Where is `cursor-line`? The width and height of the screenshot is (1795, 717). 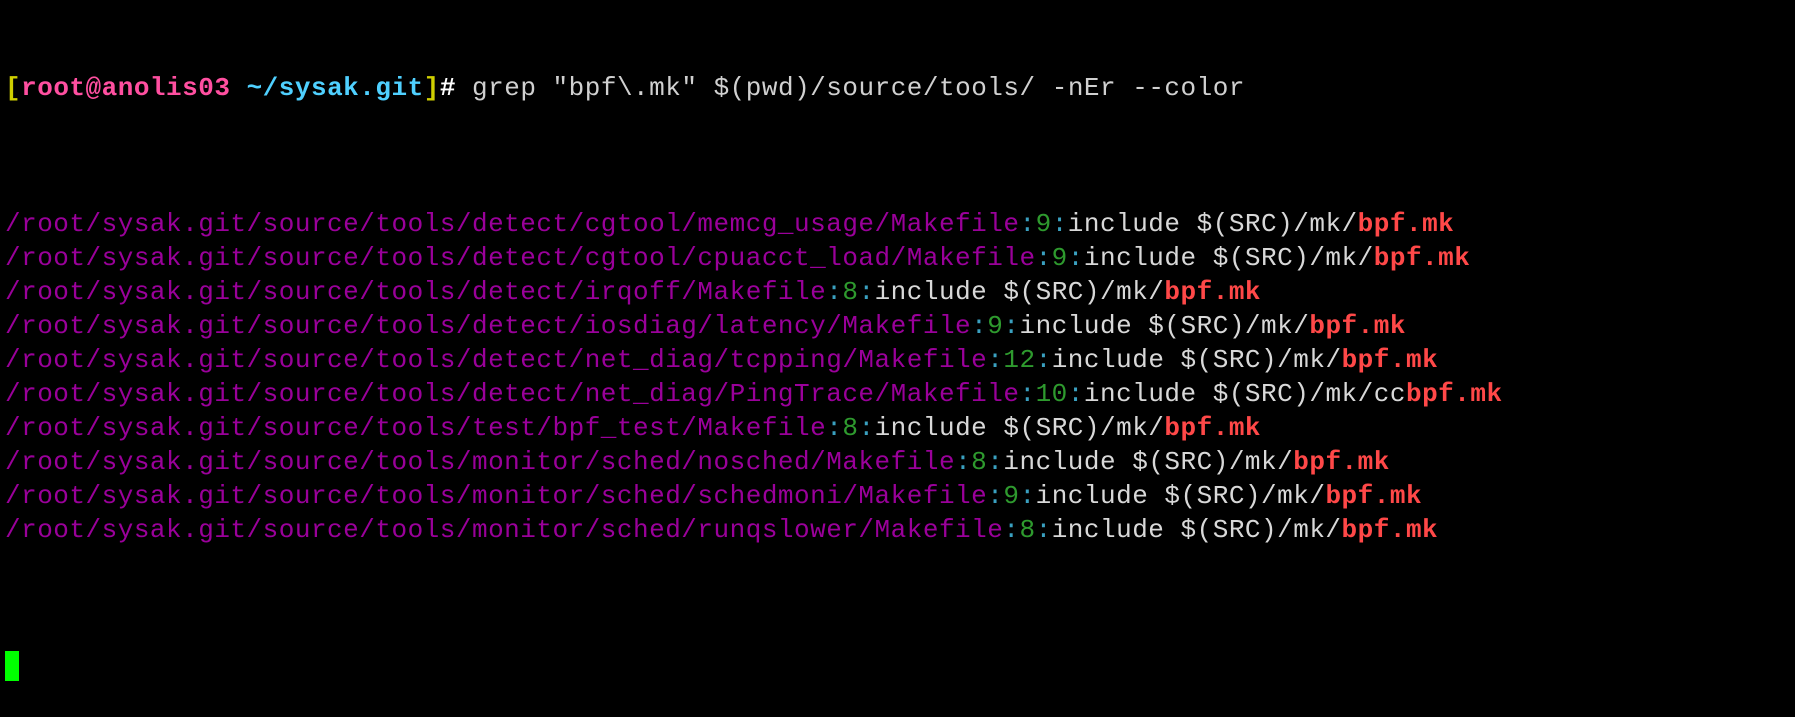
cursor-line is located at coordinates (900, 666).